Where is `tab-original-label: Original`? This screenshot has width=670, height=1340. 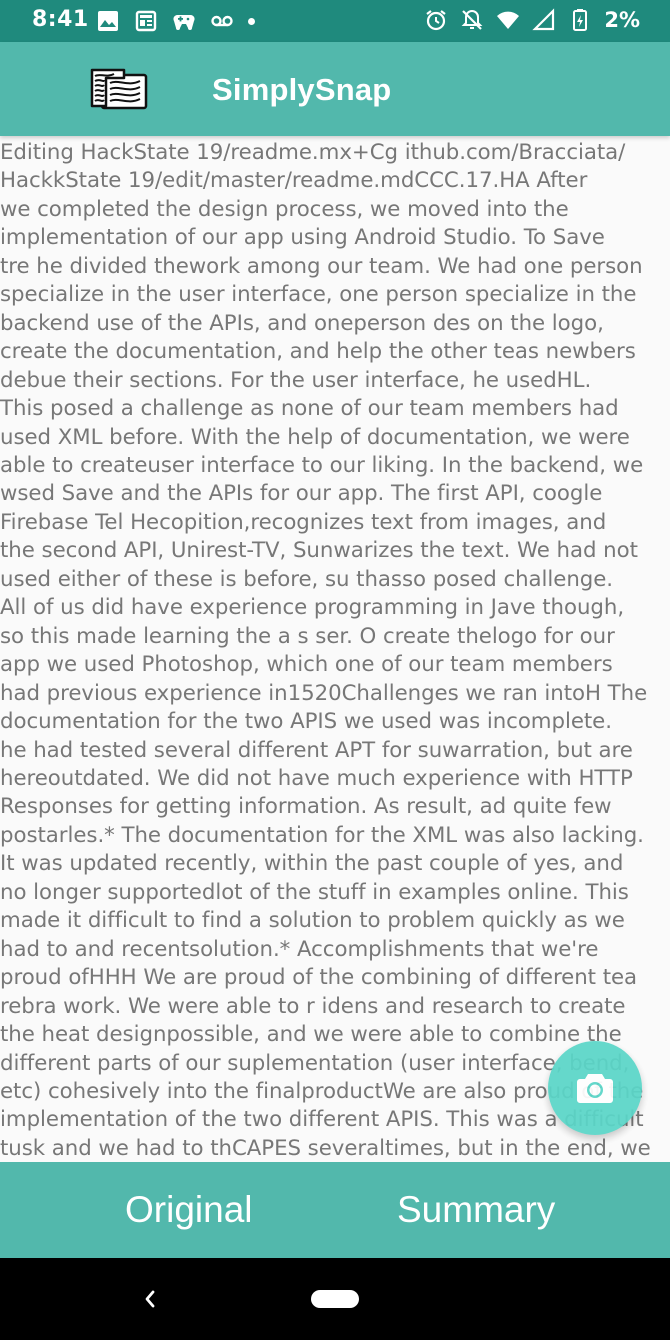
tab-original-label: Original is located at coordinates (189, 1209).